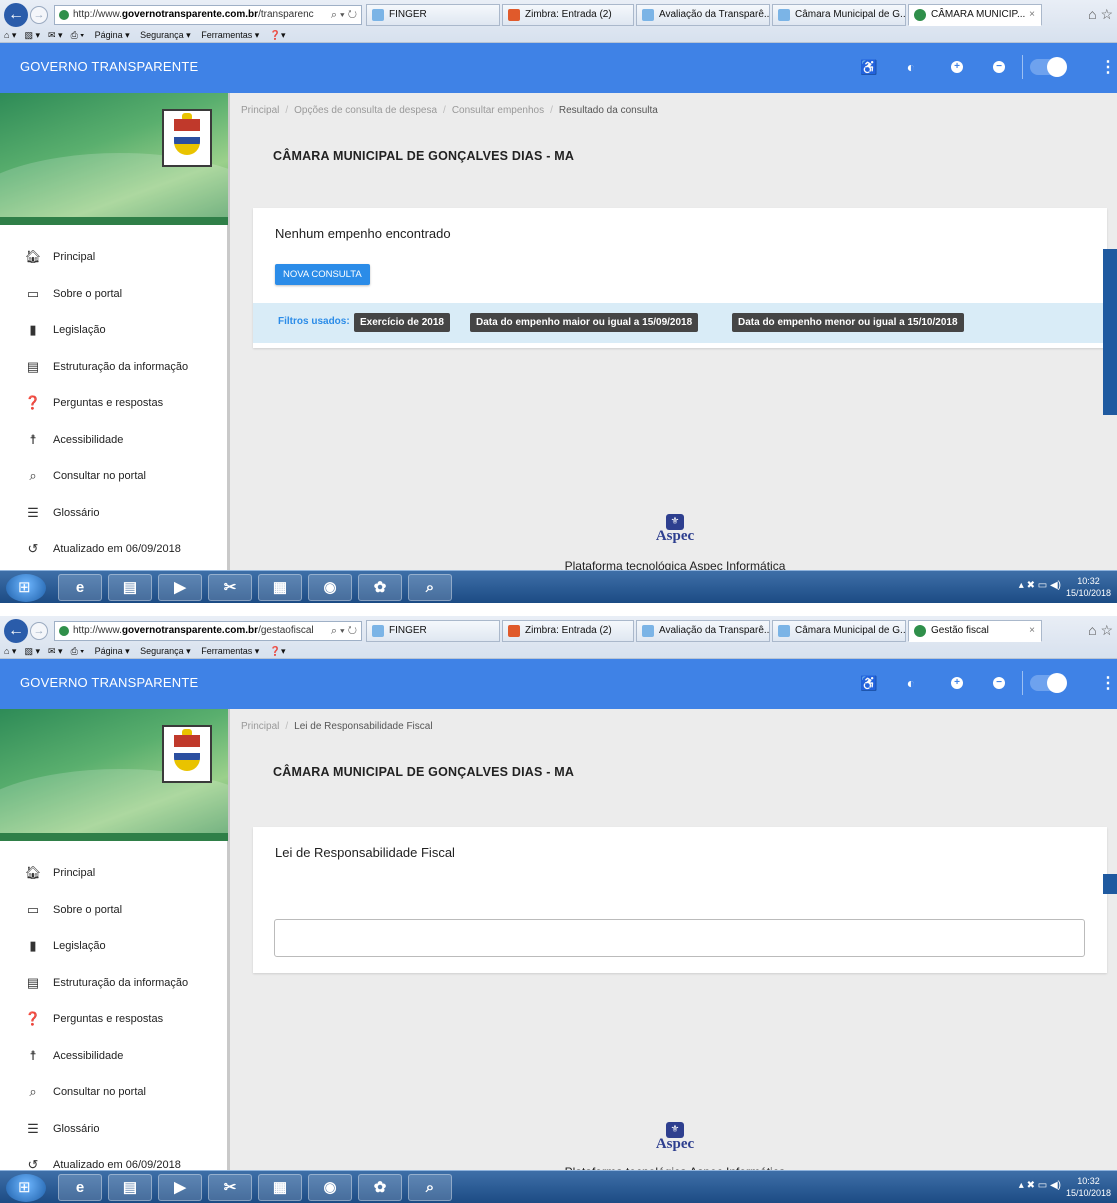 This screenshot has height=1203, width=1117. I want to click on document-selector, so click(679, 938).